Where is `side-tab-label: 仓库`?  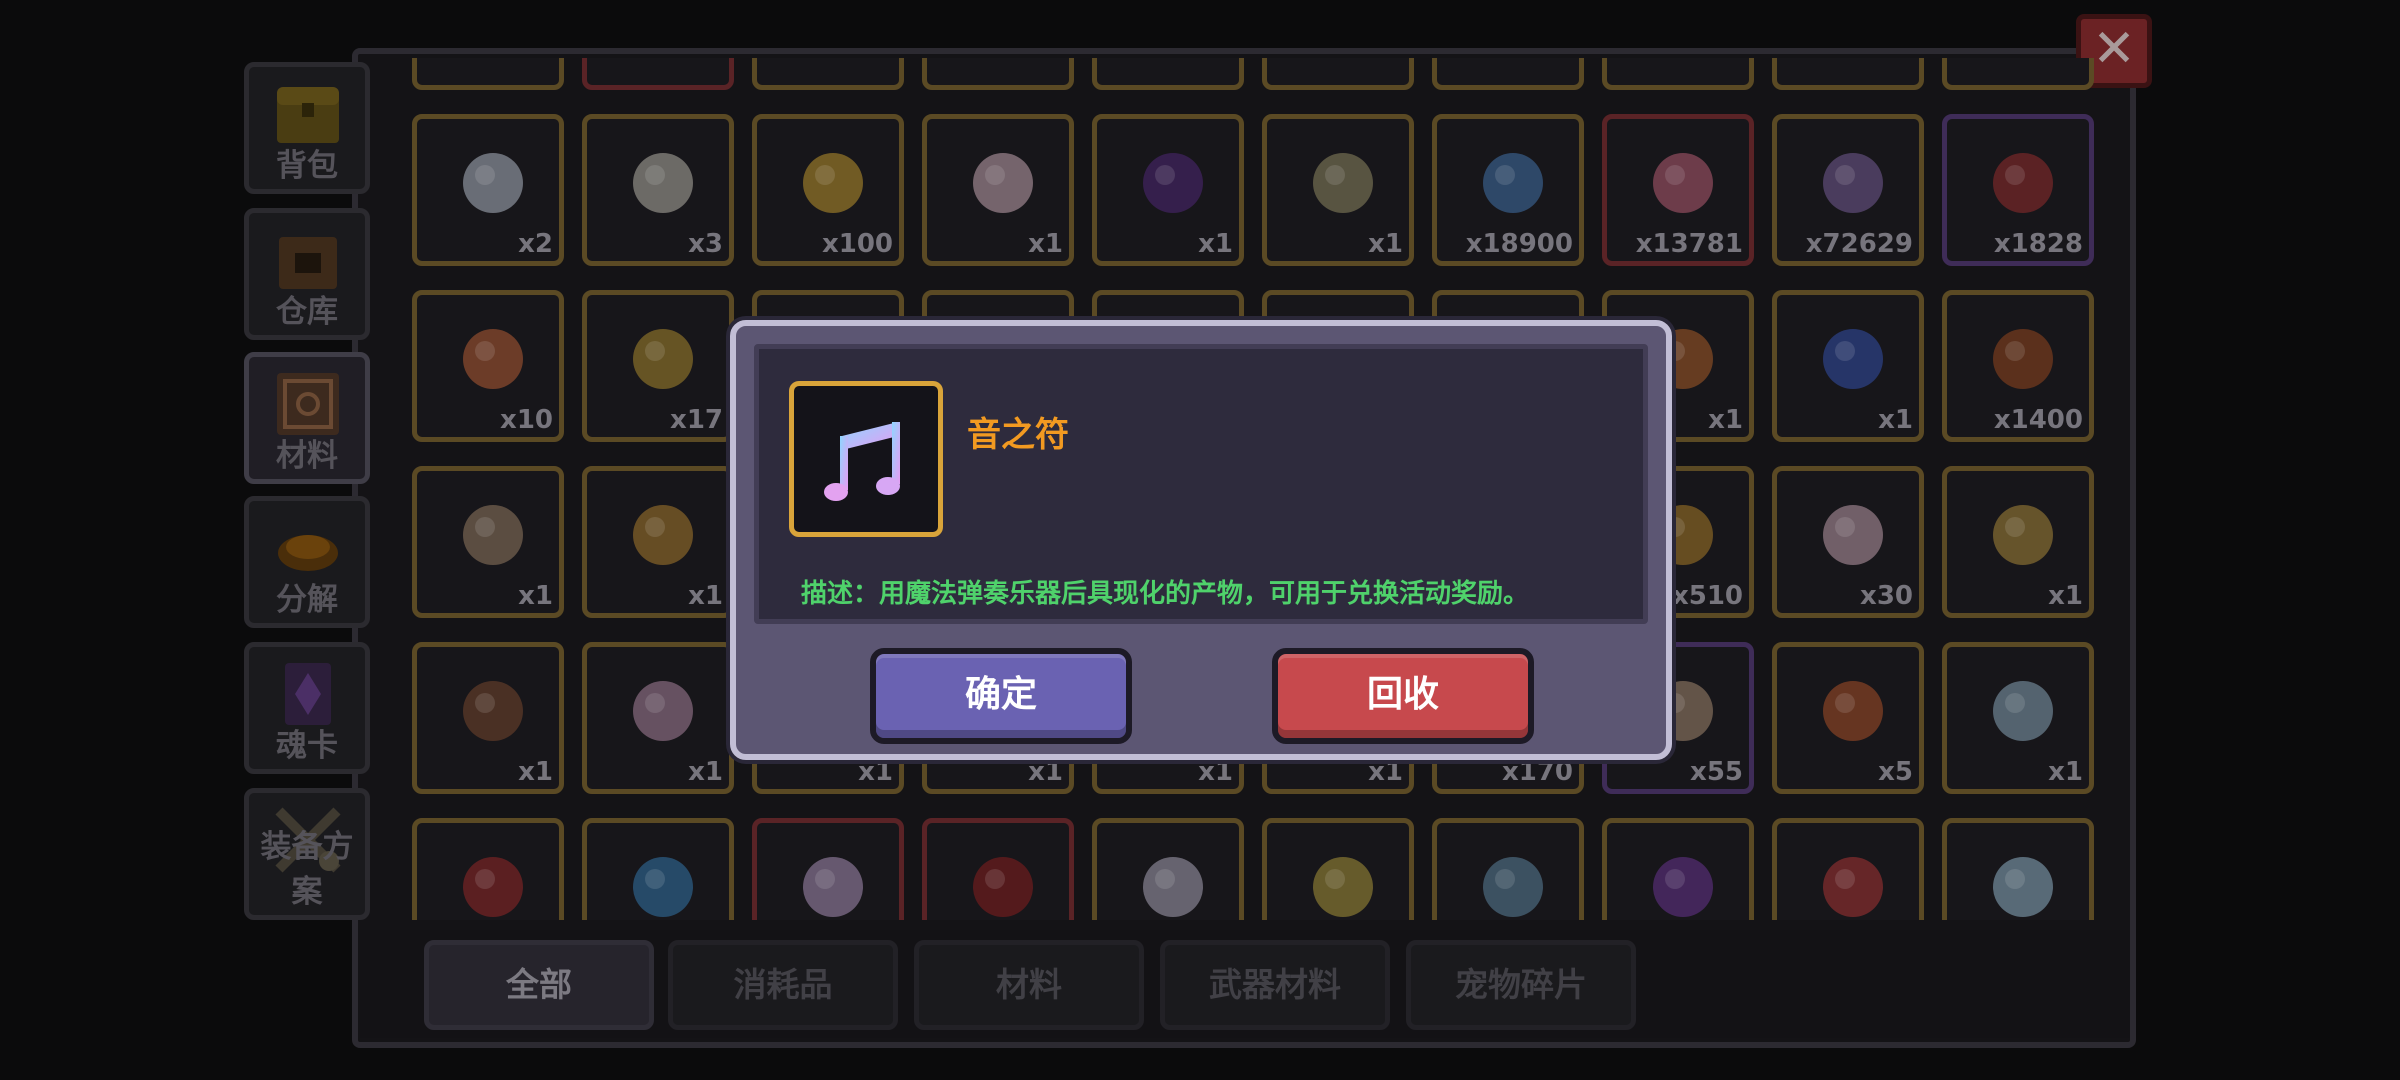 side-tab-label: 仓库 is located at coordinates (307, 312).